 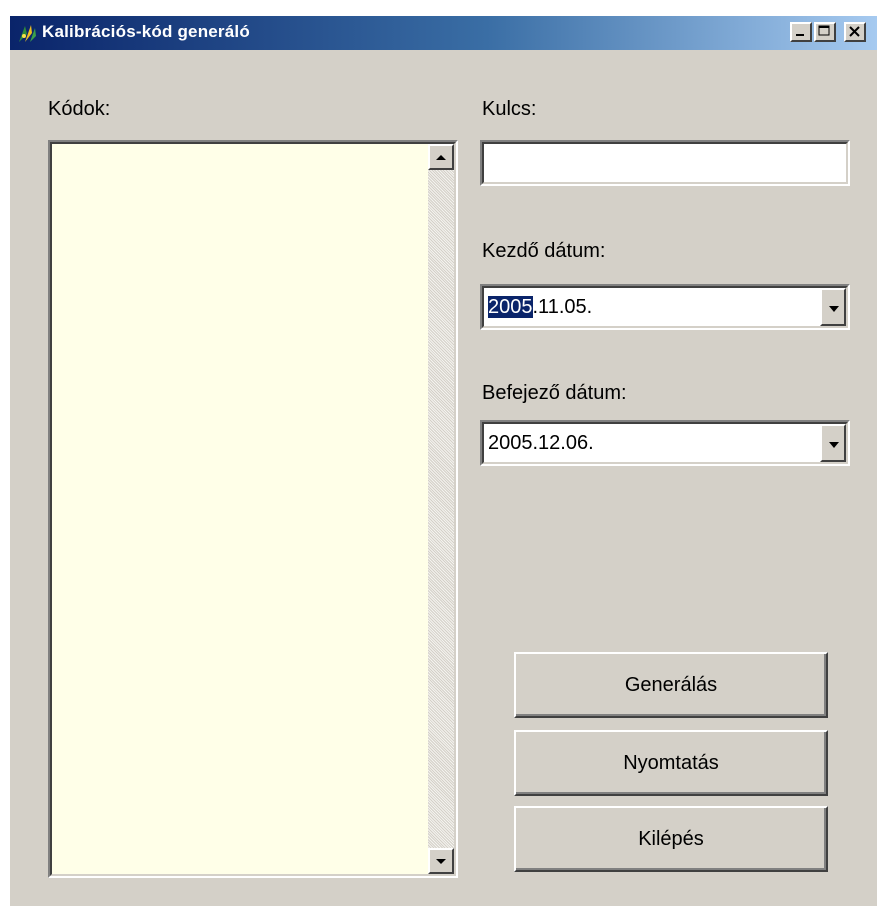 I want to click on minimize-icon, so click(x=800, y=35).